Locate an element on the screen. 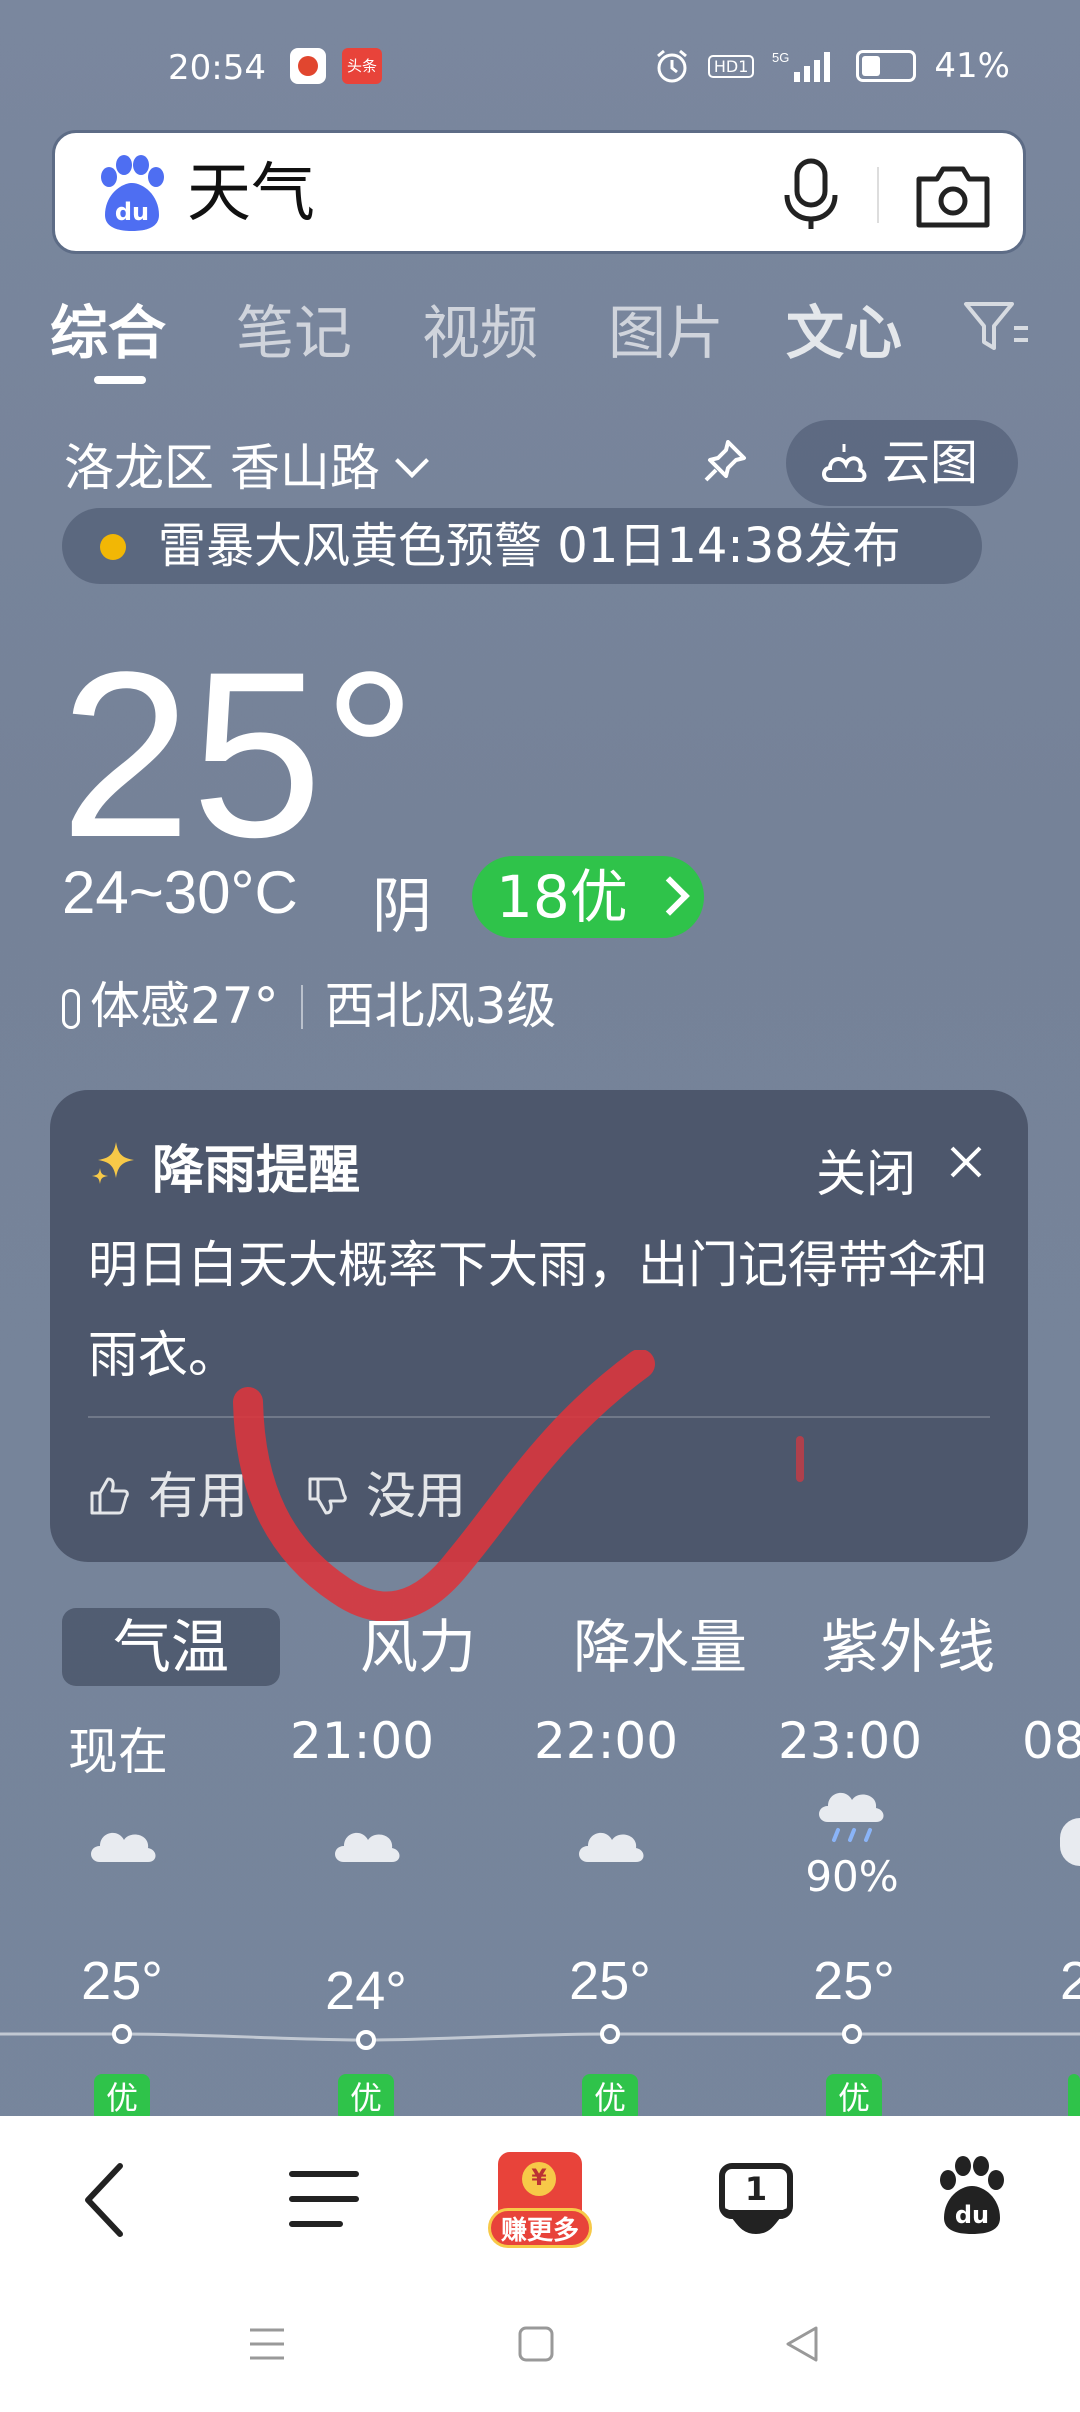 This screenshot has height=2412, width=1080. tabs-count: 1 is located at coordinates (756, 2189).